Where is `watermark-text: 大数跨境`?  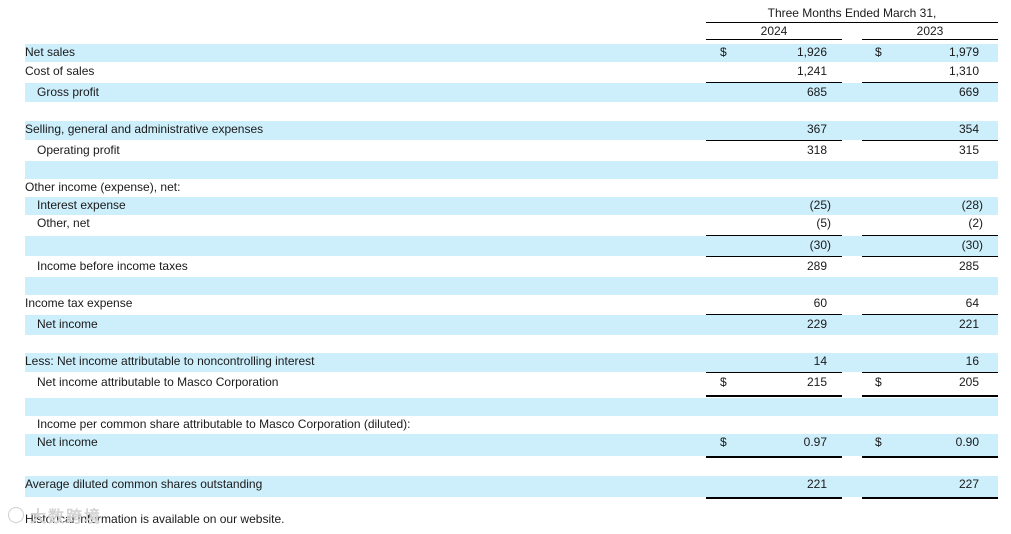
watermark-text: 大数跨境 is located at coordinates (66, 517).